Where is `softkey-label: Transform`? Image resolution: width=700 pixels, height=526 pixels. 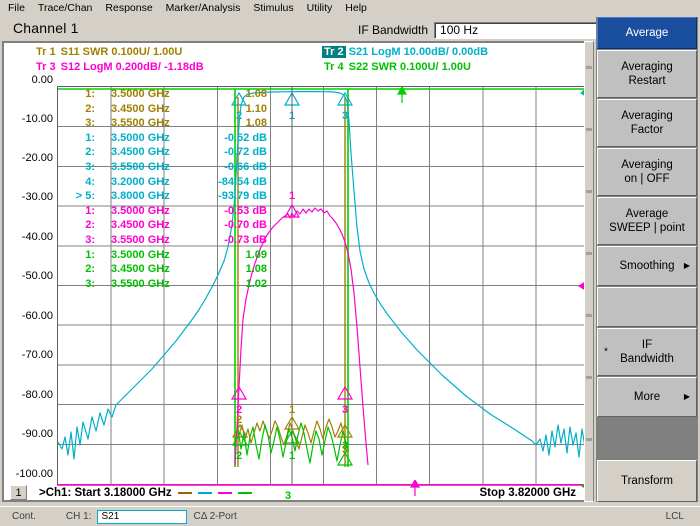 softkey-label: Transform is located at coordinates (647, 481).